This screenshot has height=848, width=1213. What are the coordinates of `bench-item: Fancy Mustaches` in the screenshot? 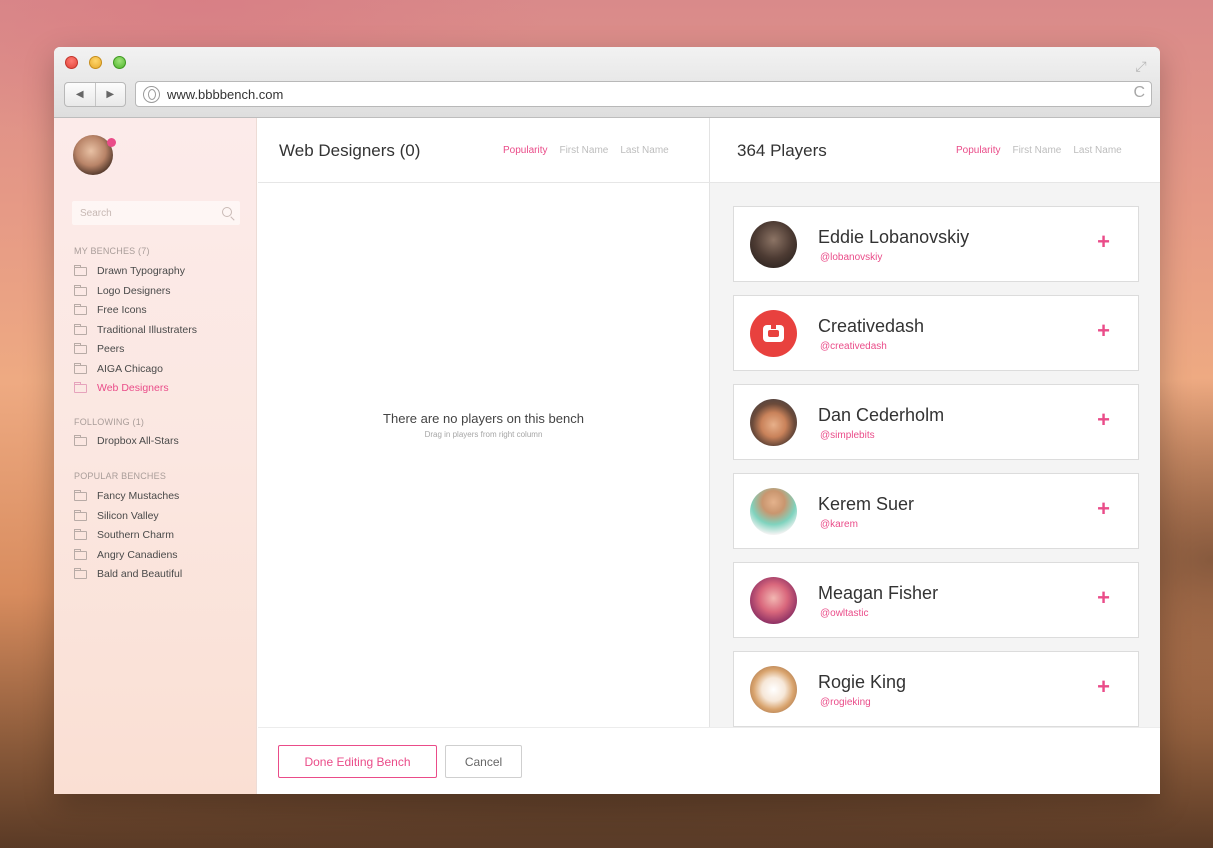 It's located at (126, 496).